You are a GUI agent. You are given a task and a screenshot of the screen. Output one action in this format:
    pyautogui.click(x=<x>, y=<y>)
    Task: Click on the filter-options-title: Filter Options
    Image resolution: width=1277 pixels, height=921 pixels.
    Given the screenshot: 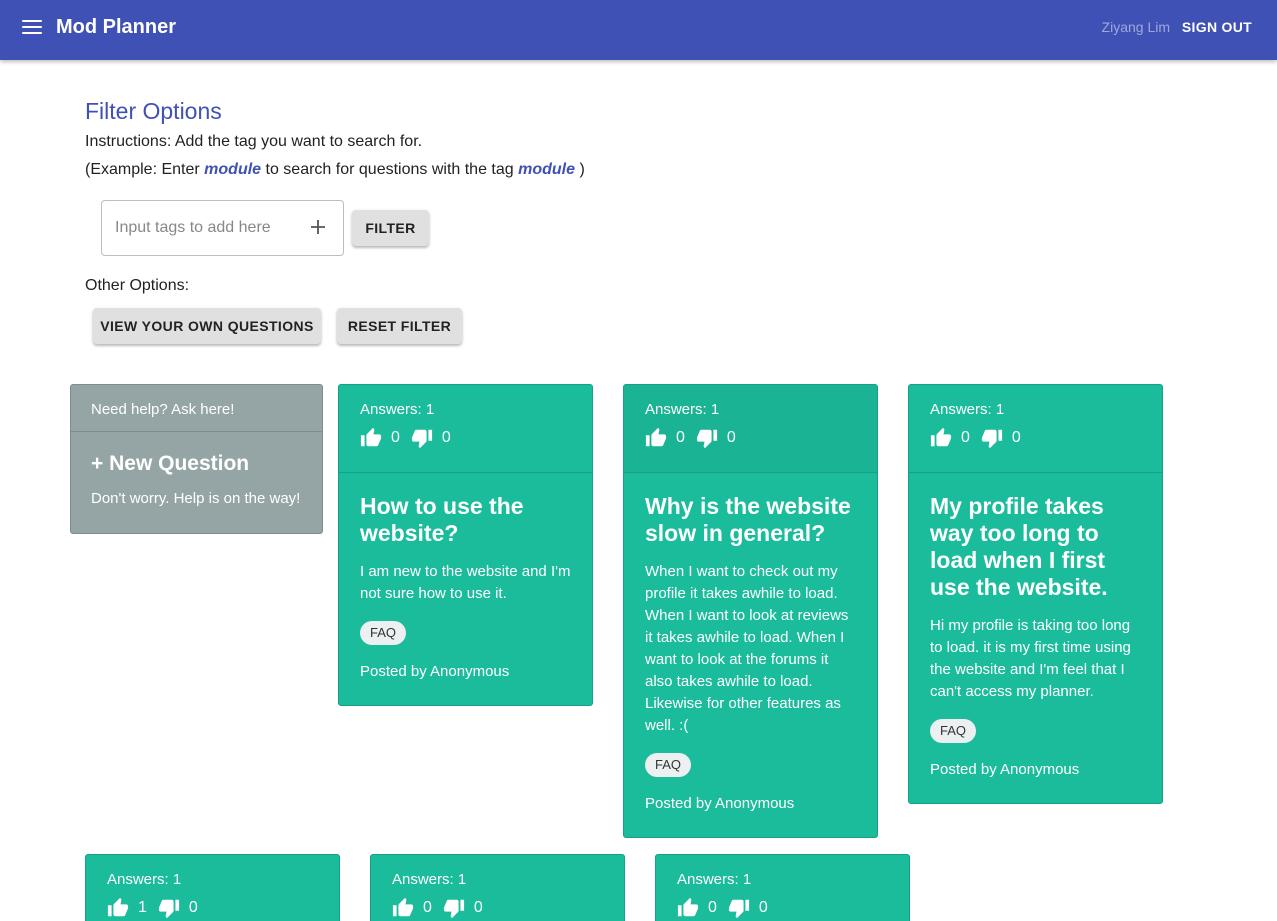 What is the action you would take?
    pyautogui.click(x=153, y=111)
    